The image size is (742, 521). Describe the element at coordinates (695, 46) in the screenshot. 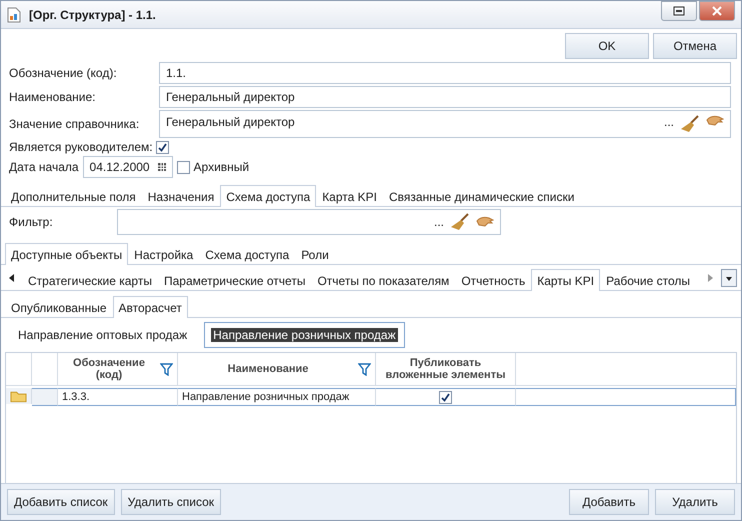

I see `cancel-button: Отмена` at that location.